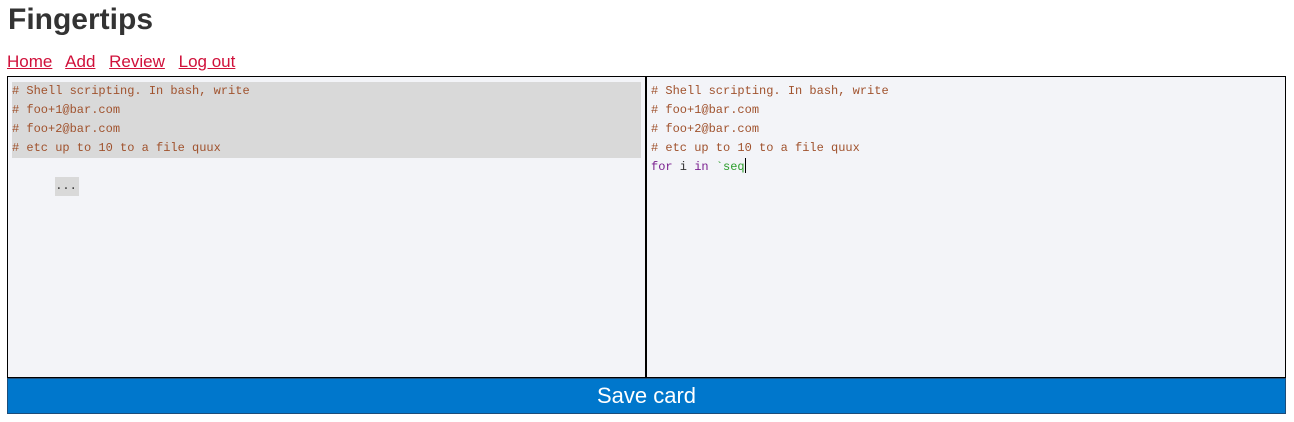 The height and width of the screenshot is (422, 1294). I want to click on answer-code-line: for i in `seq, so click(966, 167).